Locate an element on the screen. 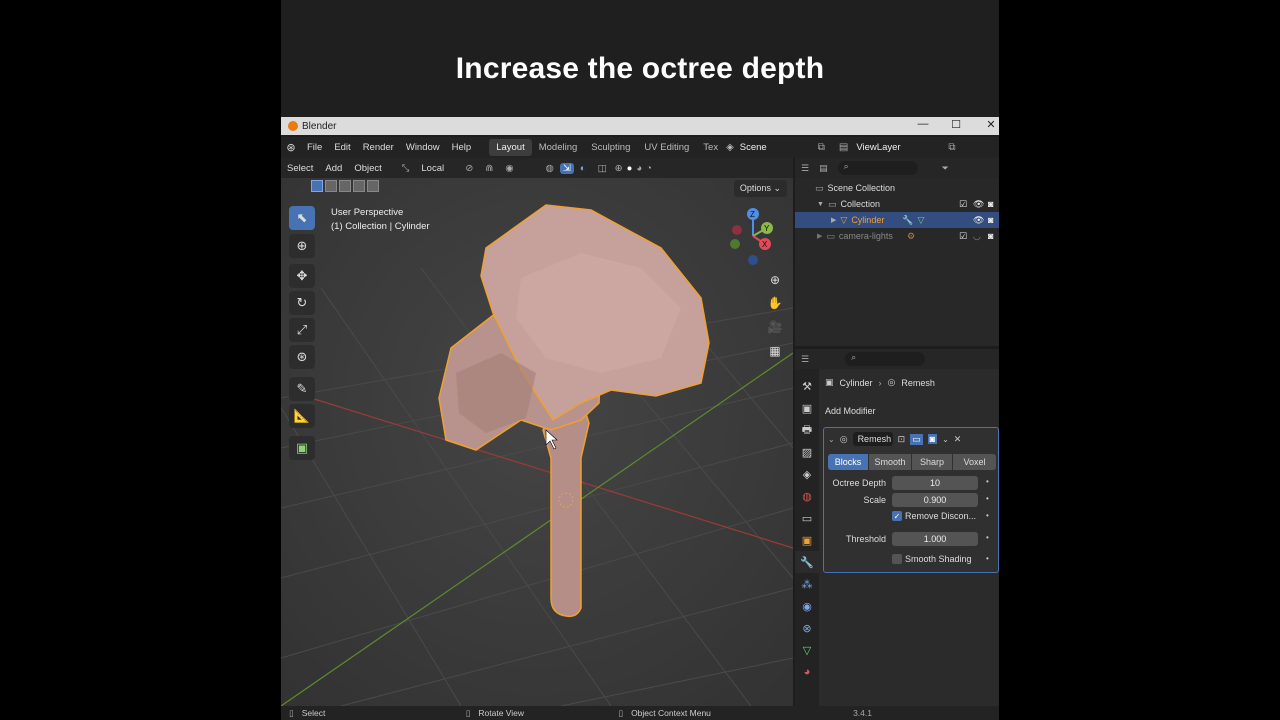 The width and height of the screenshot is (1280, 720). pan-hand-icon: ✋ is located at coordinates (775, 303).